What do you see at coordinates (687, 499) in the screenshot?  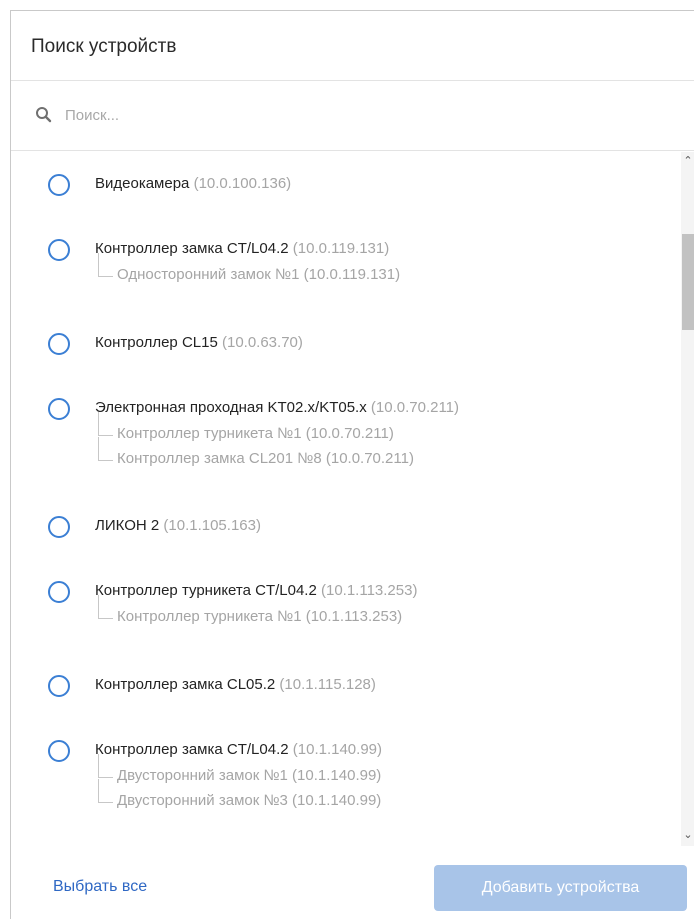 I see `scrollbar: ⌃ ⌄` at bounding box center [687, 499].